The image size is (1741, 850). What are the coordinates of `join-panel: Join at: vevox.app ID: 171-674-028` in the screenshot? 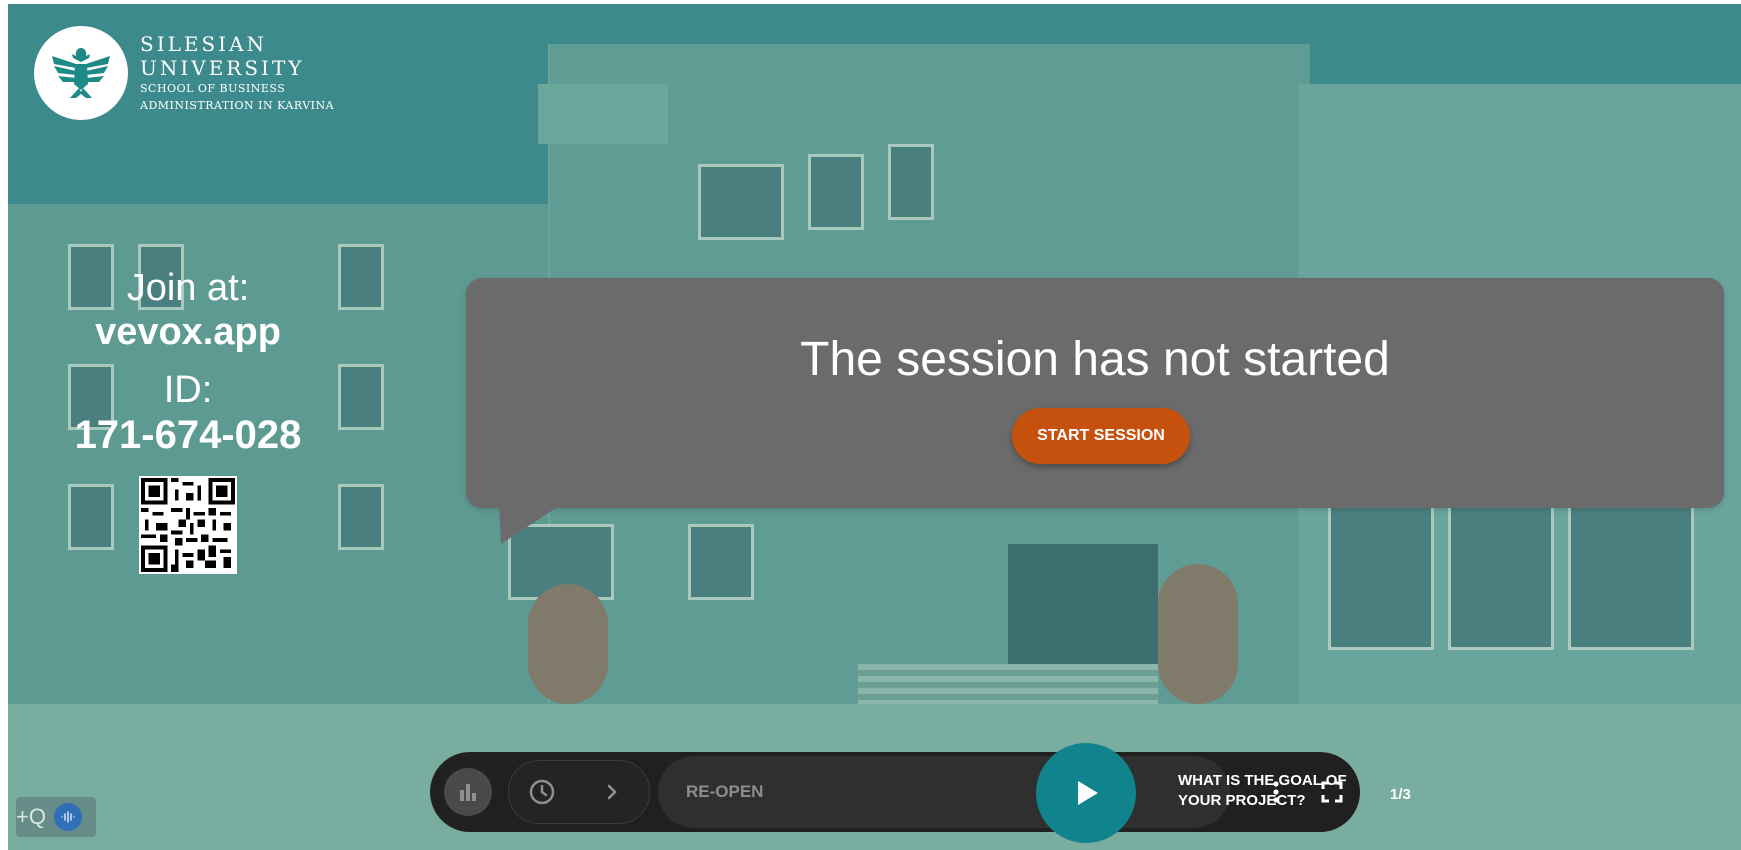 It's located at (188, 420).